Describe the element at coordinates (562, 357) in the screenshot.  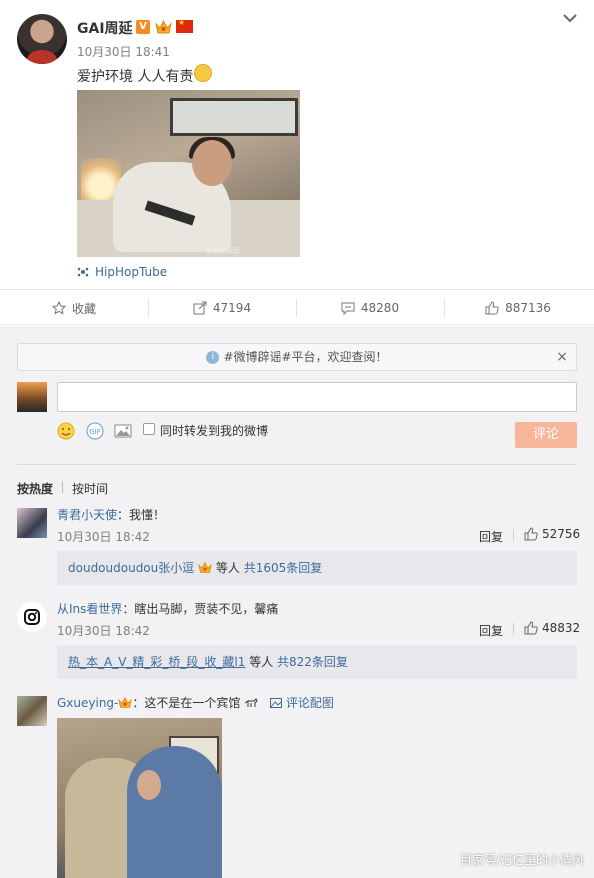
I see `close-icon: ×` at that location.